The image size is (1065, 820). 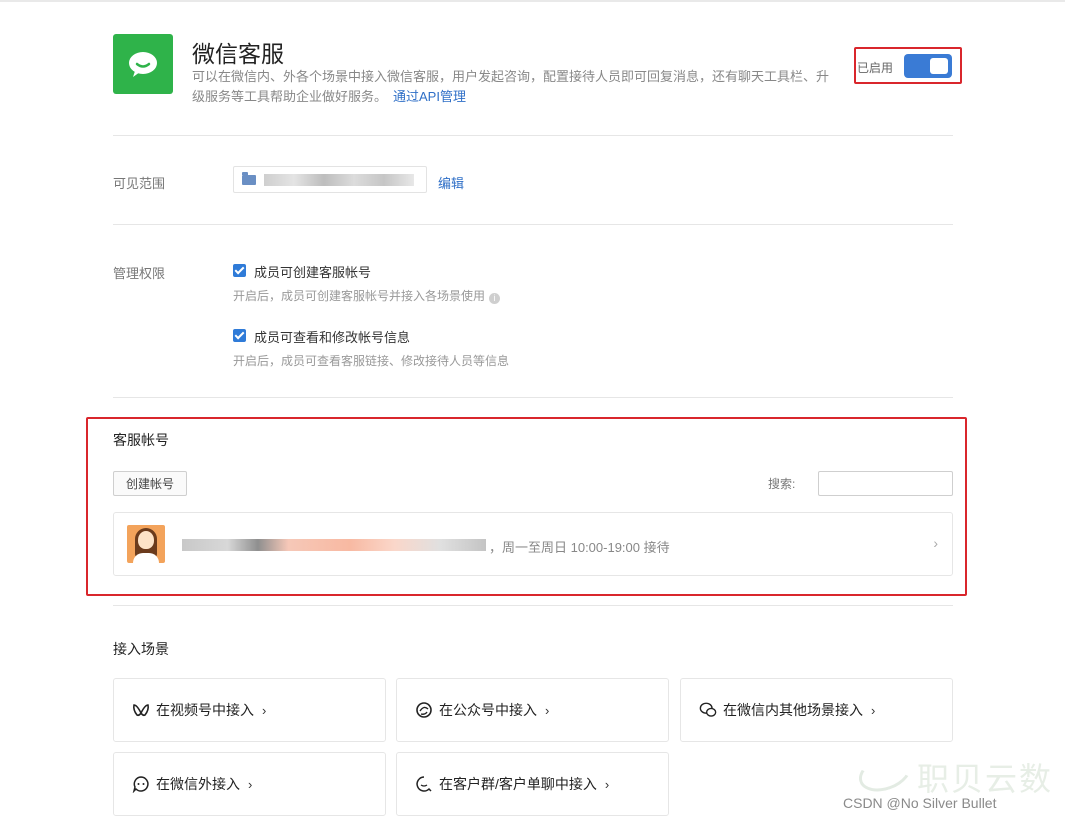 What do you see at coordinates (424, 710) in the screenshot?
I see `official-account-icon` at bounding box center [424, 710].